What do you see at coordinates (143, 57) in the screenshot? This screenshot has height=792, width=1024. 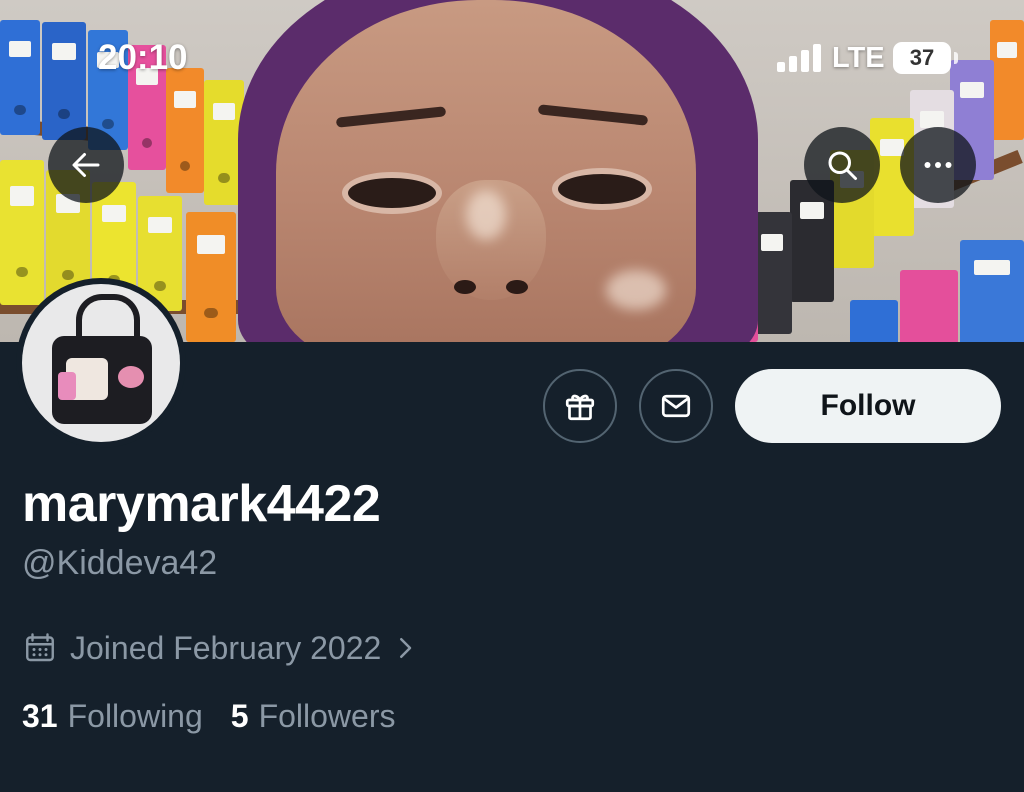 I see `status-time: 20:10` at bounding box center [143, 57].